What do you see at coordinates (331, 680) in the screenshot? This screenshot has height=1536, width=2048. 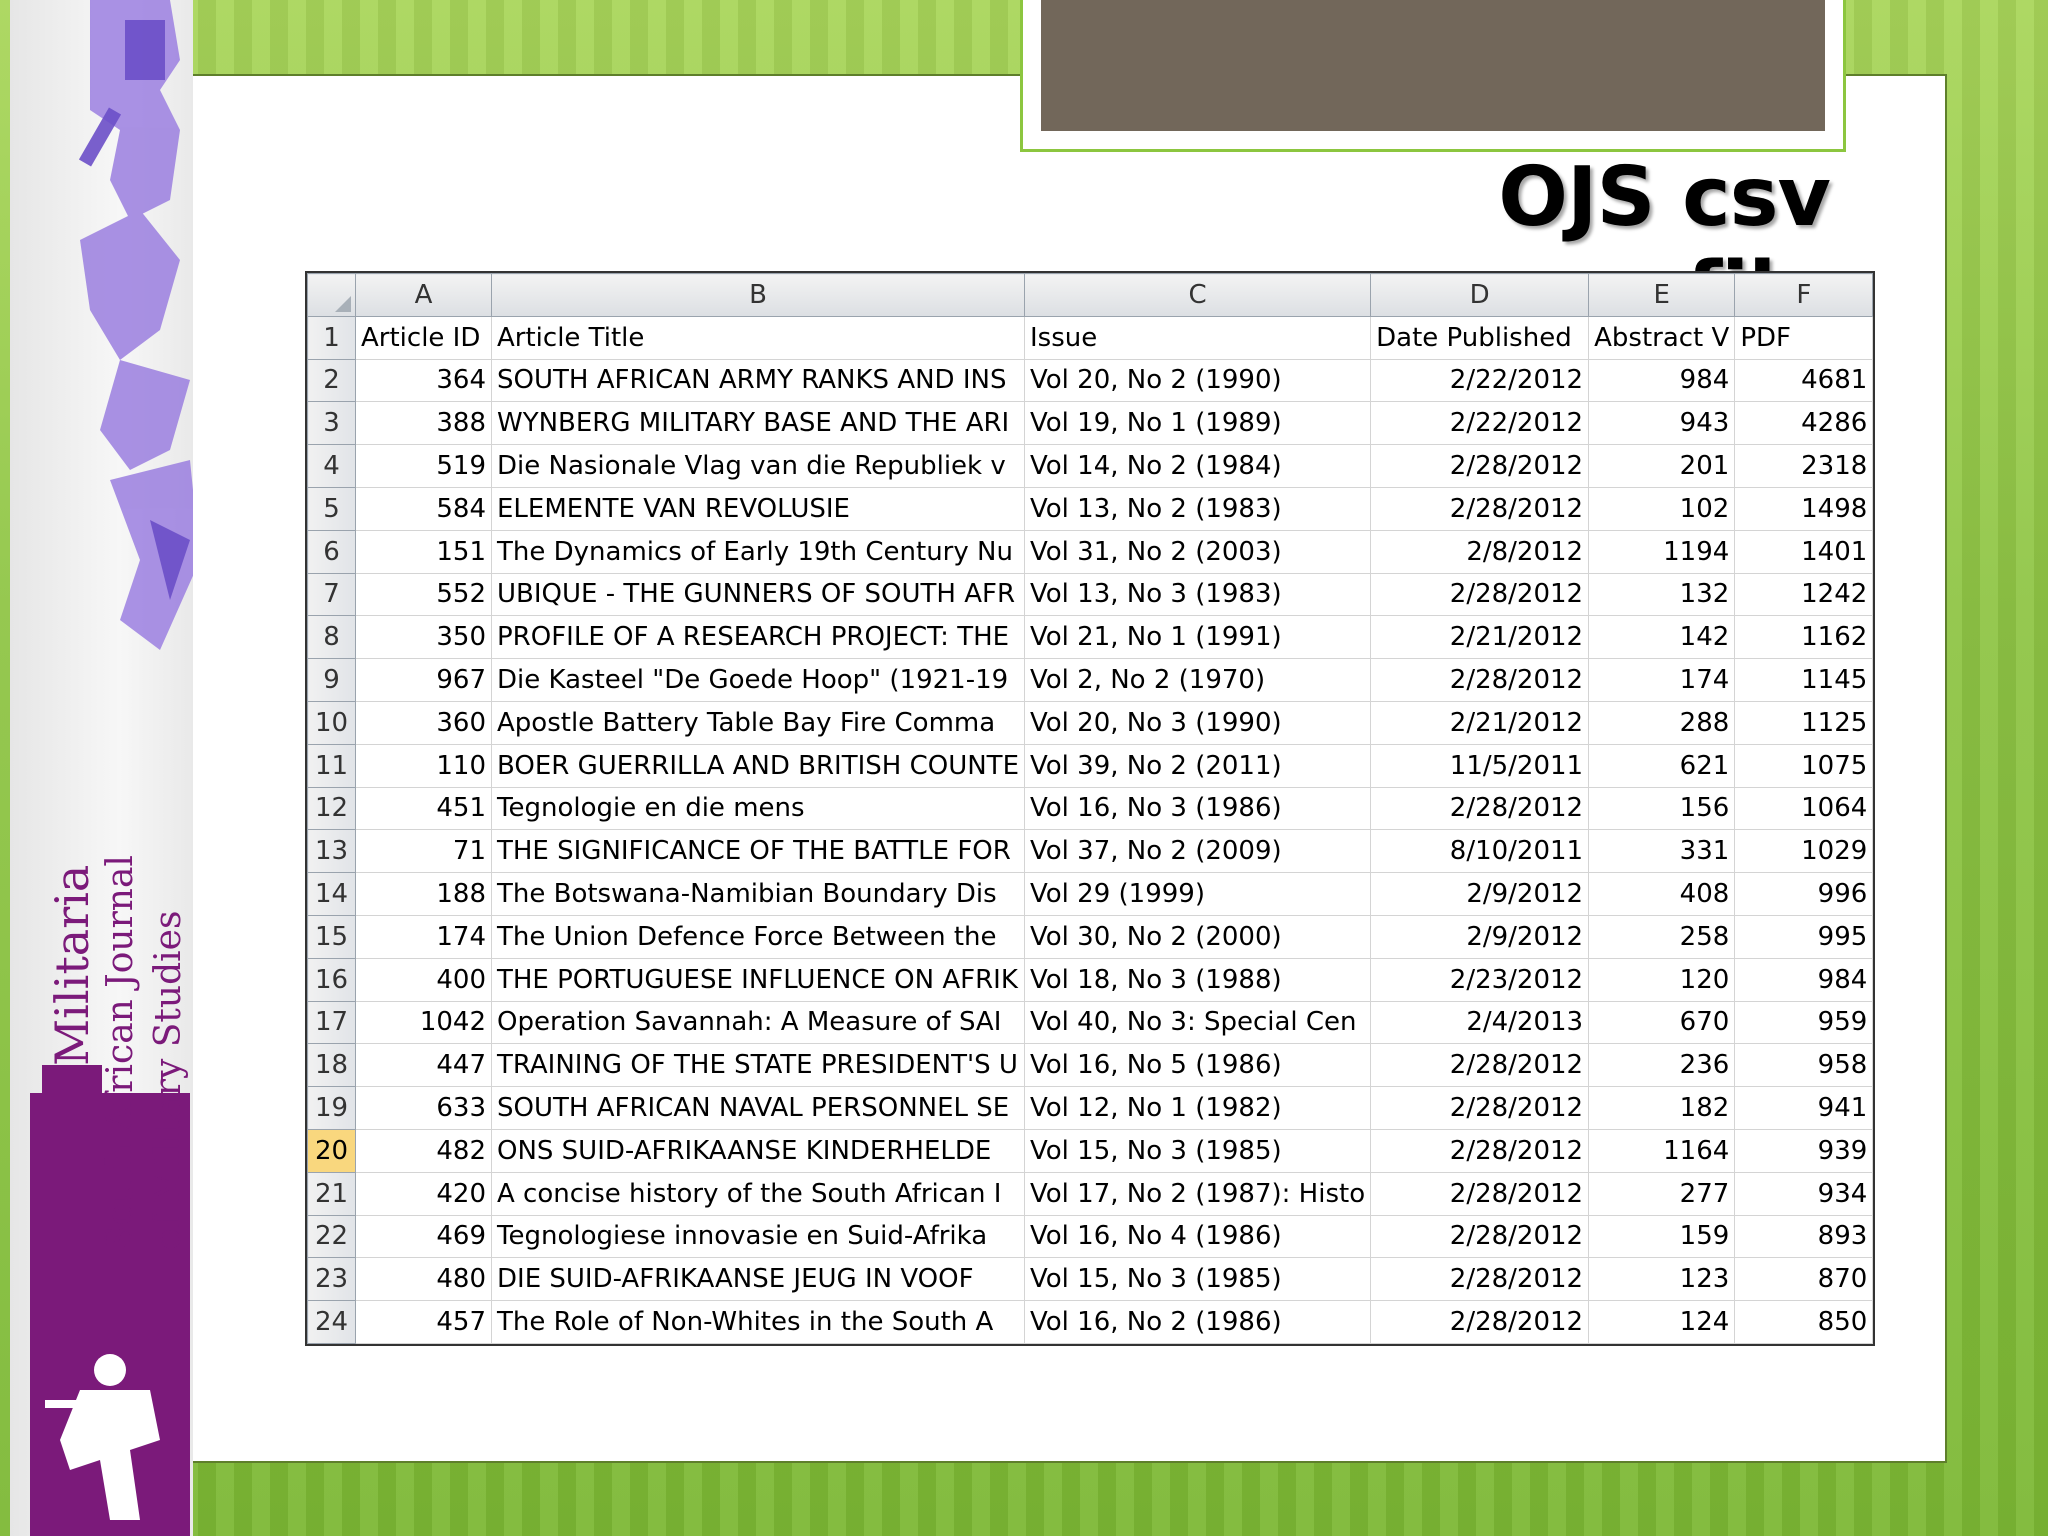 I see `row-header: 9` at bounding box center [331, 680].